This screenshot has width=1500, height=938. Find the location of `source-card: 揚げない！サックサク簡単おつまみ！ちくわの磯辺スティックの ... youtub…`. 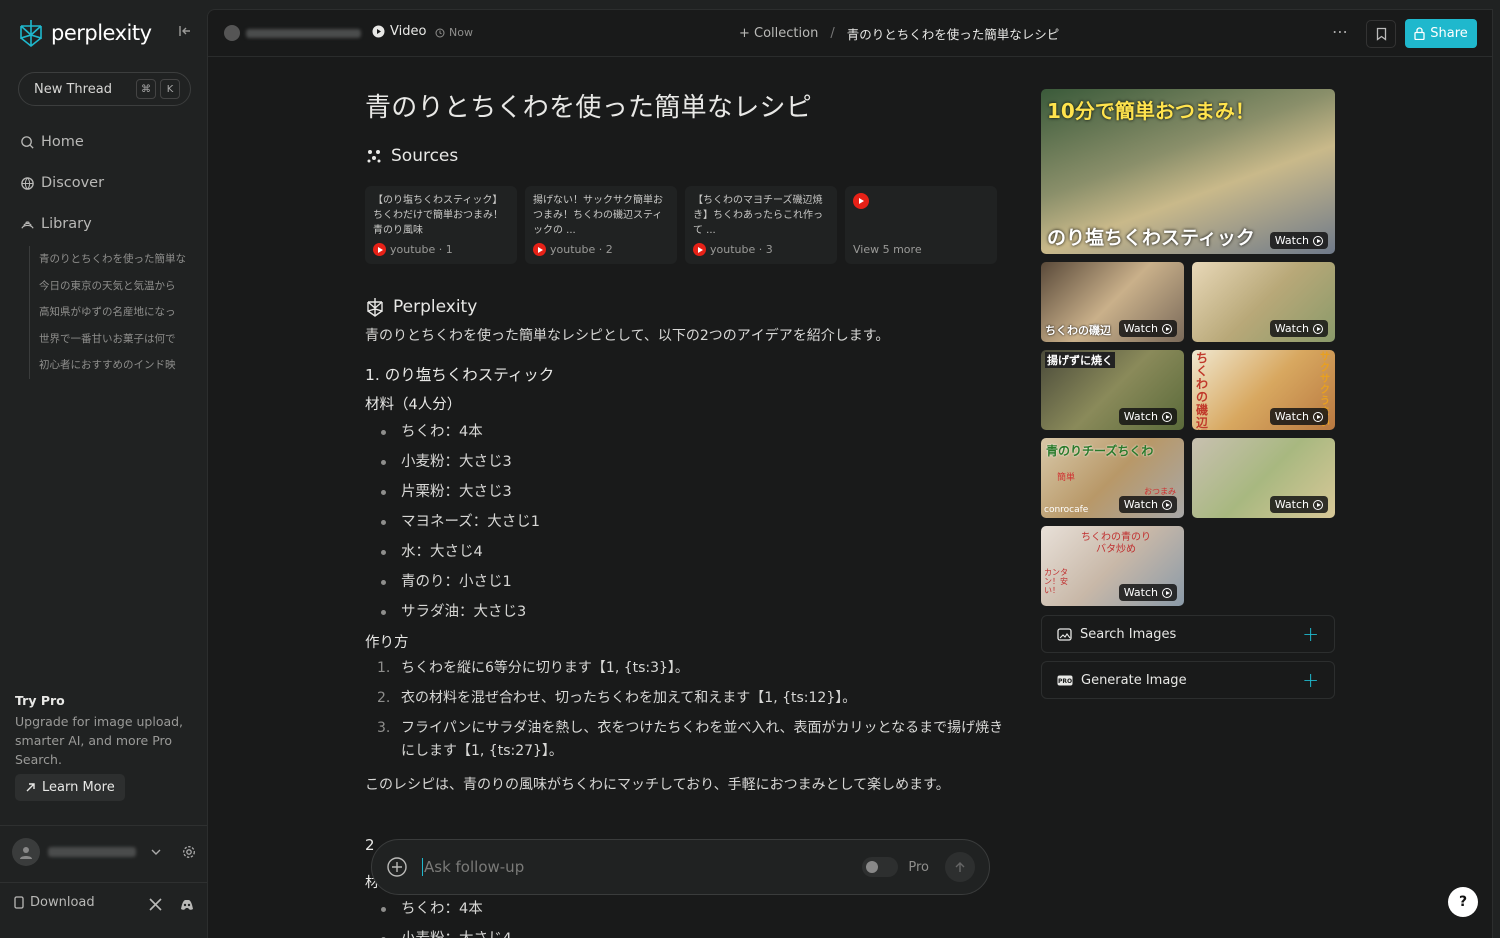

source-card: 揚げない！サックサク簡単おつまみ！ちくわの磯辺スティックの ... youtub… is located at coordinates (601, 225).